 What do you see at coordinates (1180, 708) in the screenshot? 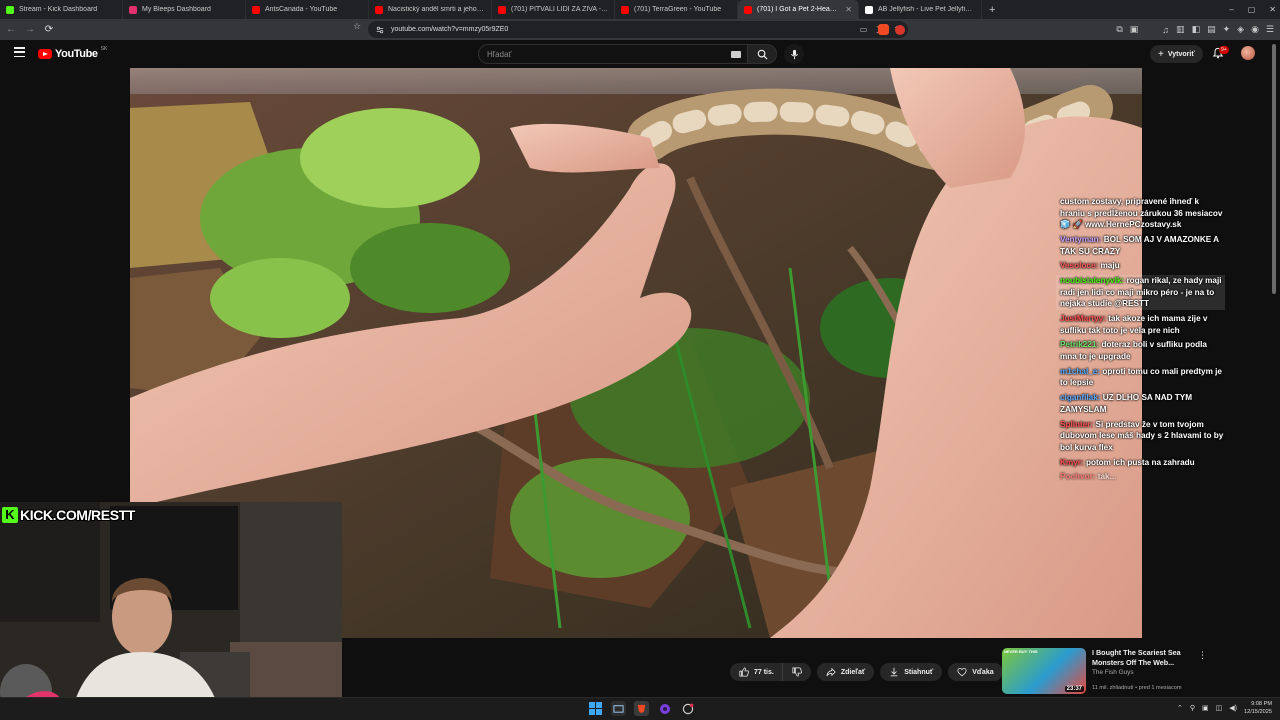
I see `tray-overflow-icon: ⌃` at bounding box center [1180, 708].